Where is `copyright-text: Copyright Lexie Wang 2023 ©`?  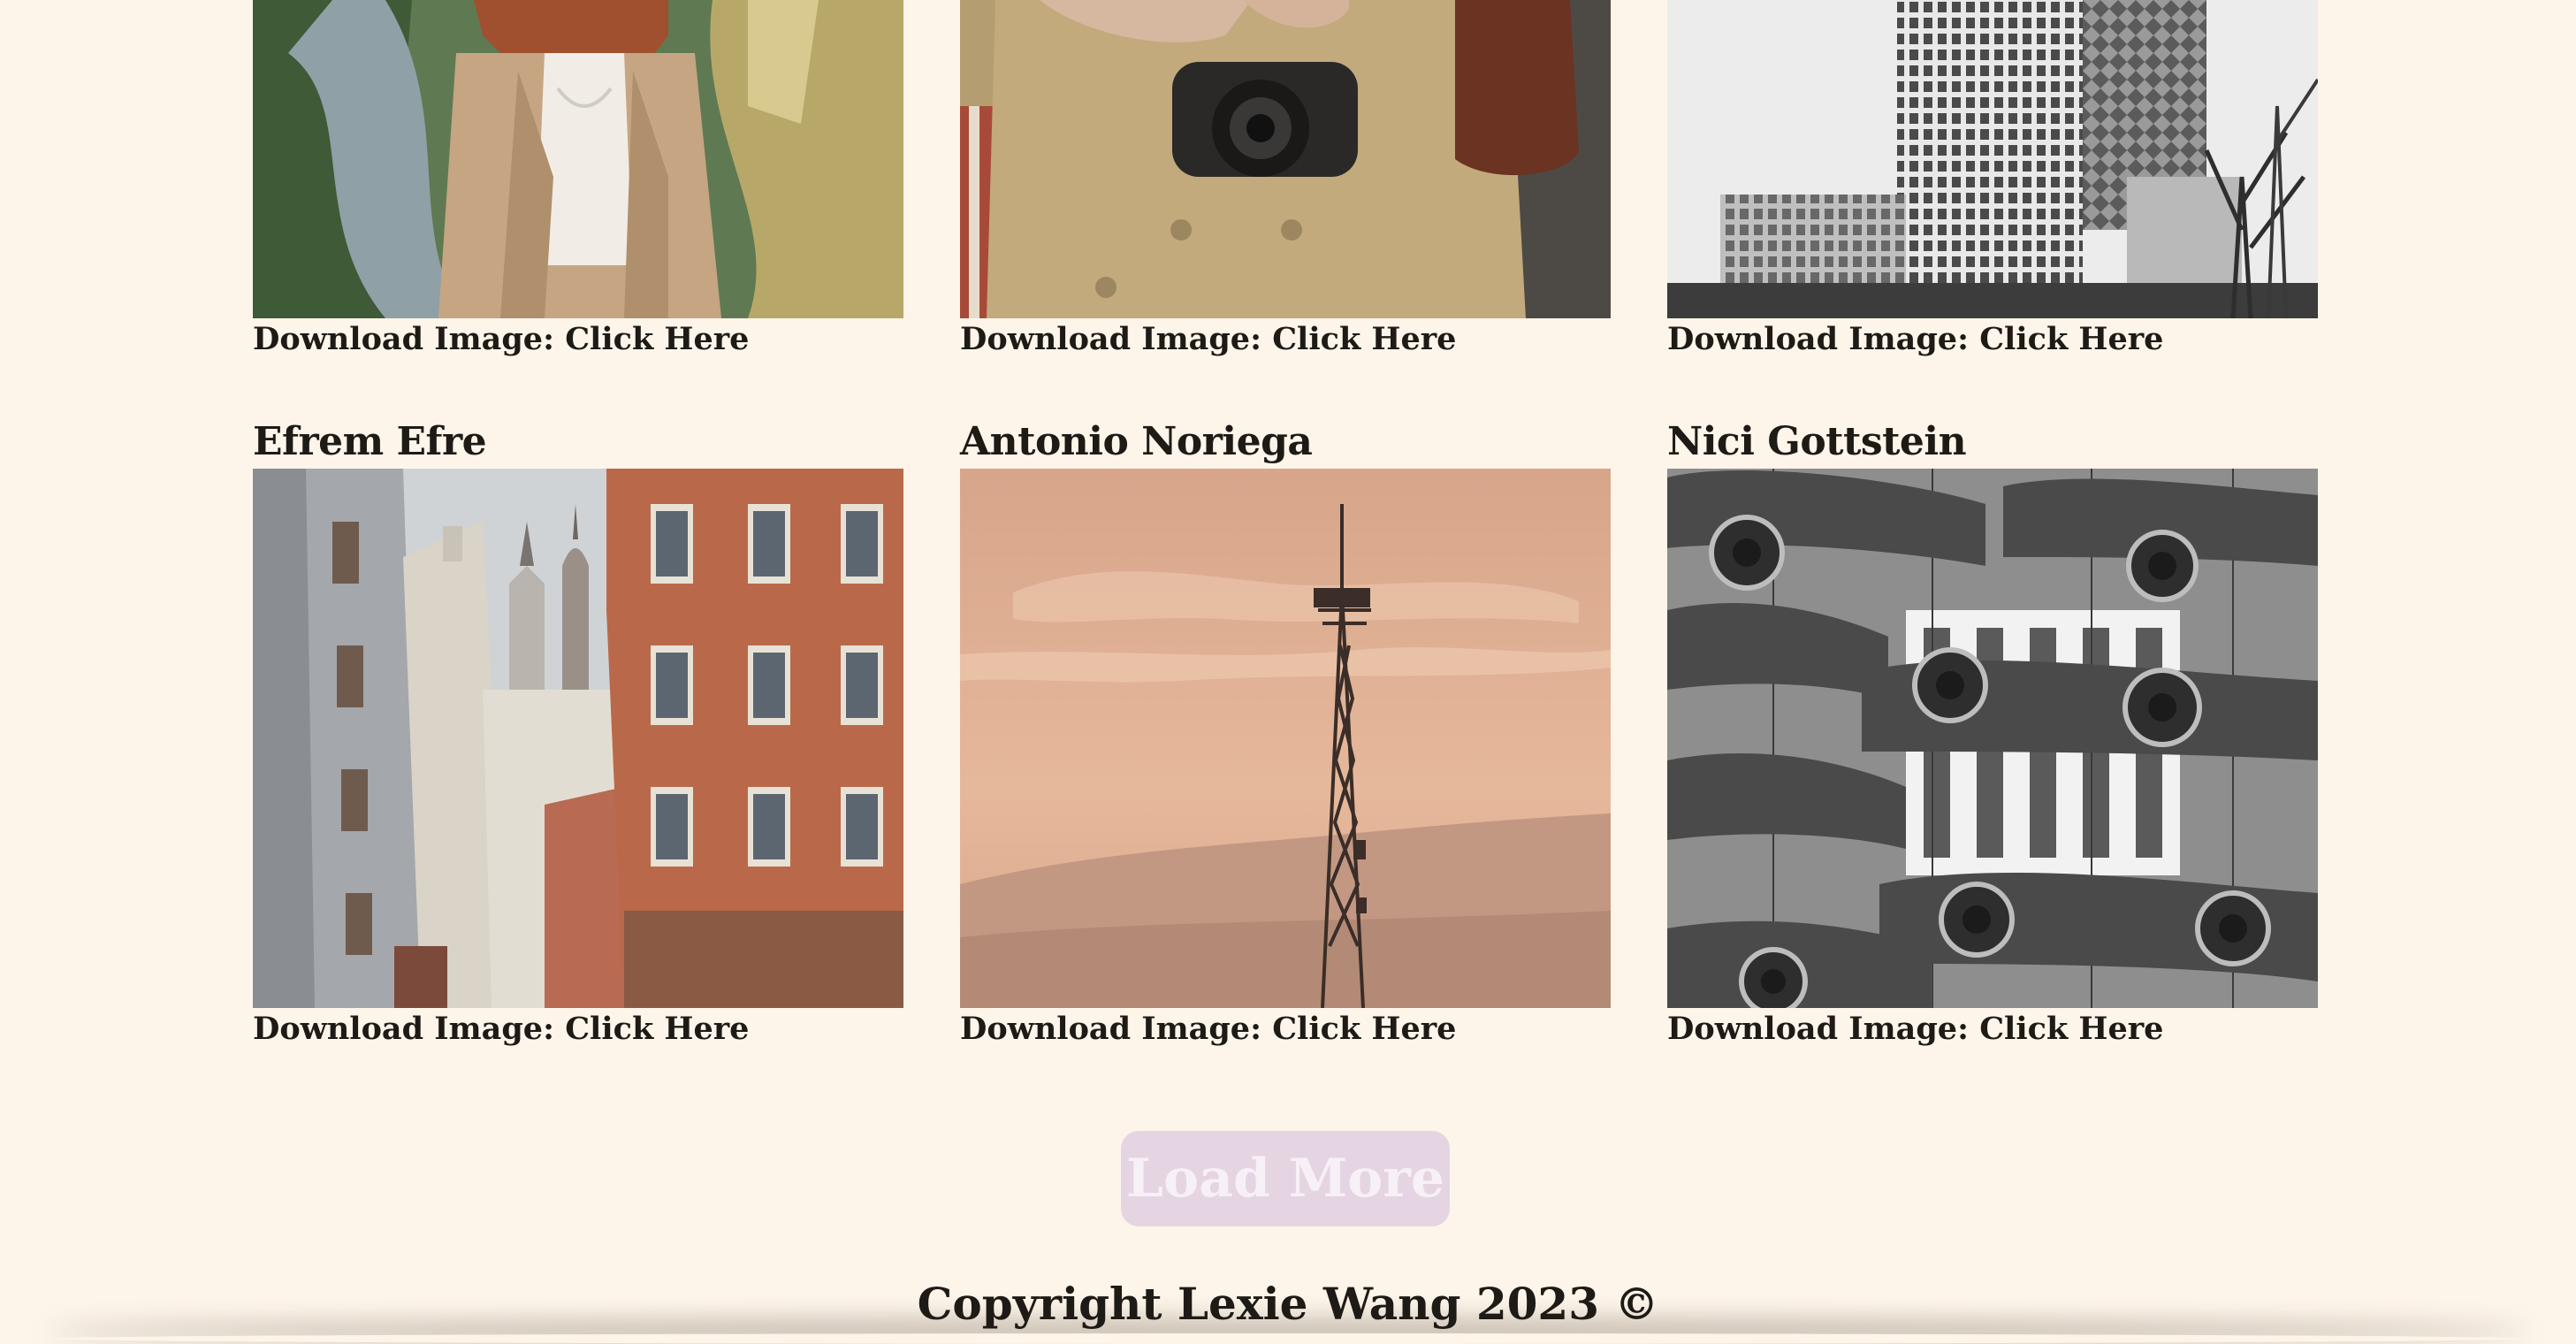 copyright-text: Copyright Lexie Wang 2023 © is located at coordinates (1288, 1304).